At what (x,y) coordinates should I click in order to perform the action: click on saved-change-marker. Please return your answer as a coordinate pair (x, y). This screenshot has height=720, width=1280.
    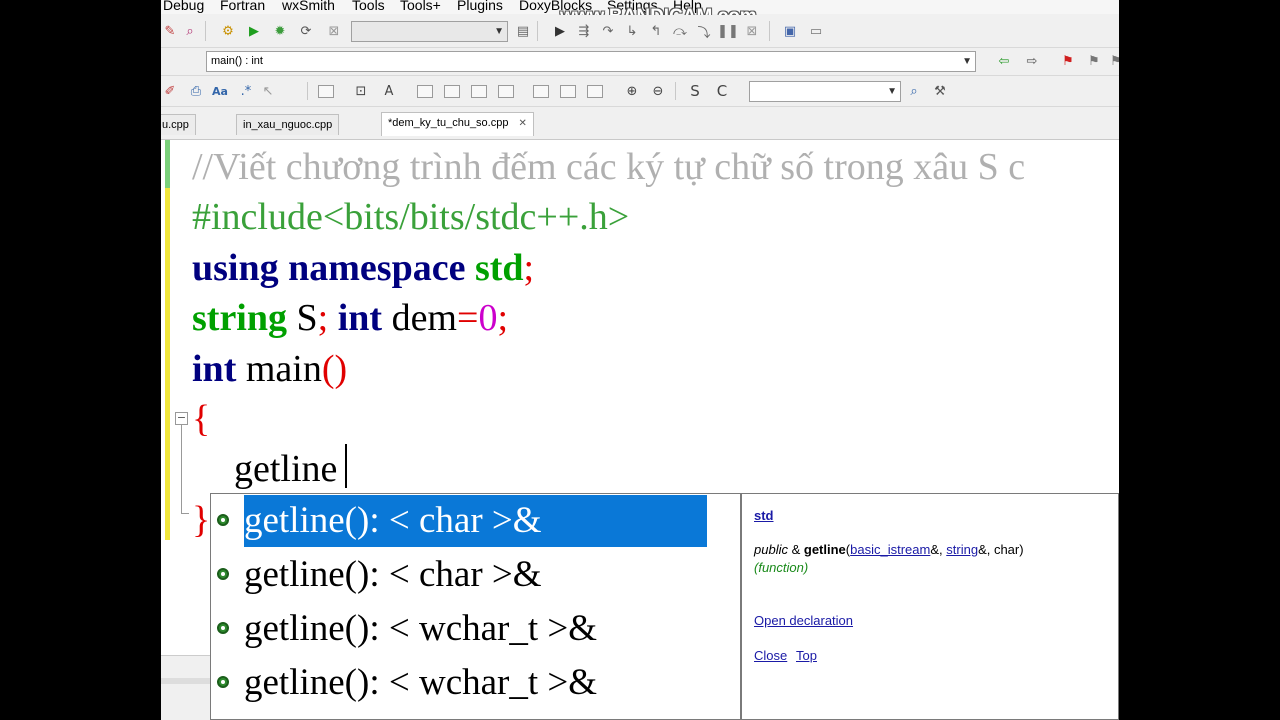
    Looking at the image, I should click on (167, 164).